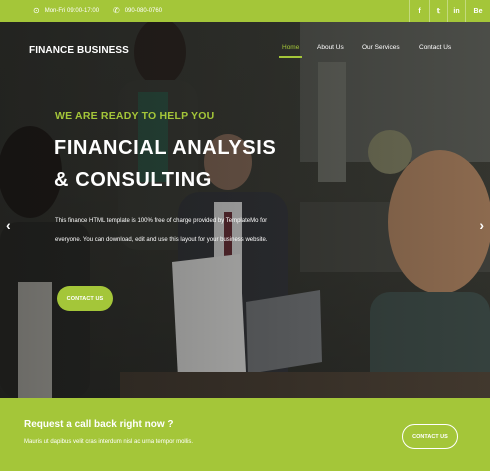 This screenshot has height=471, width=490. Describe the element at coordinates (435, 50) in the screenshot. I see `nav-contact-us: Contact Us` at that location.